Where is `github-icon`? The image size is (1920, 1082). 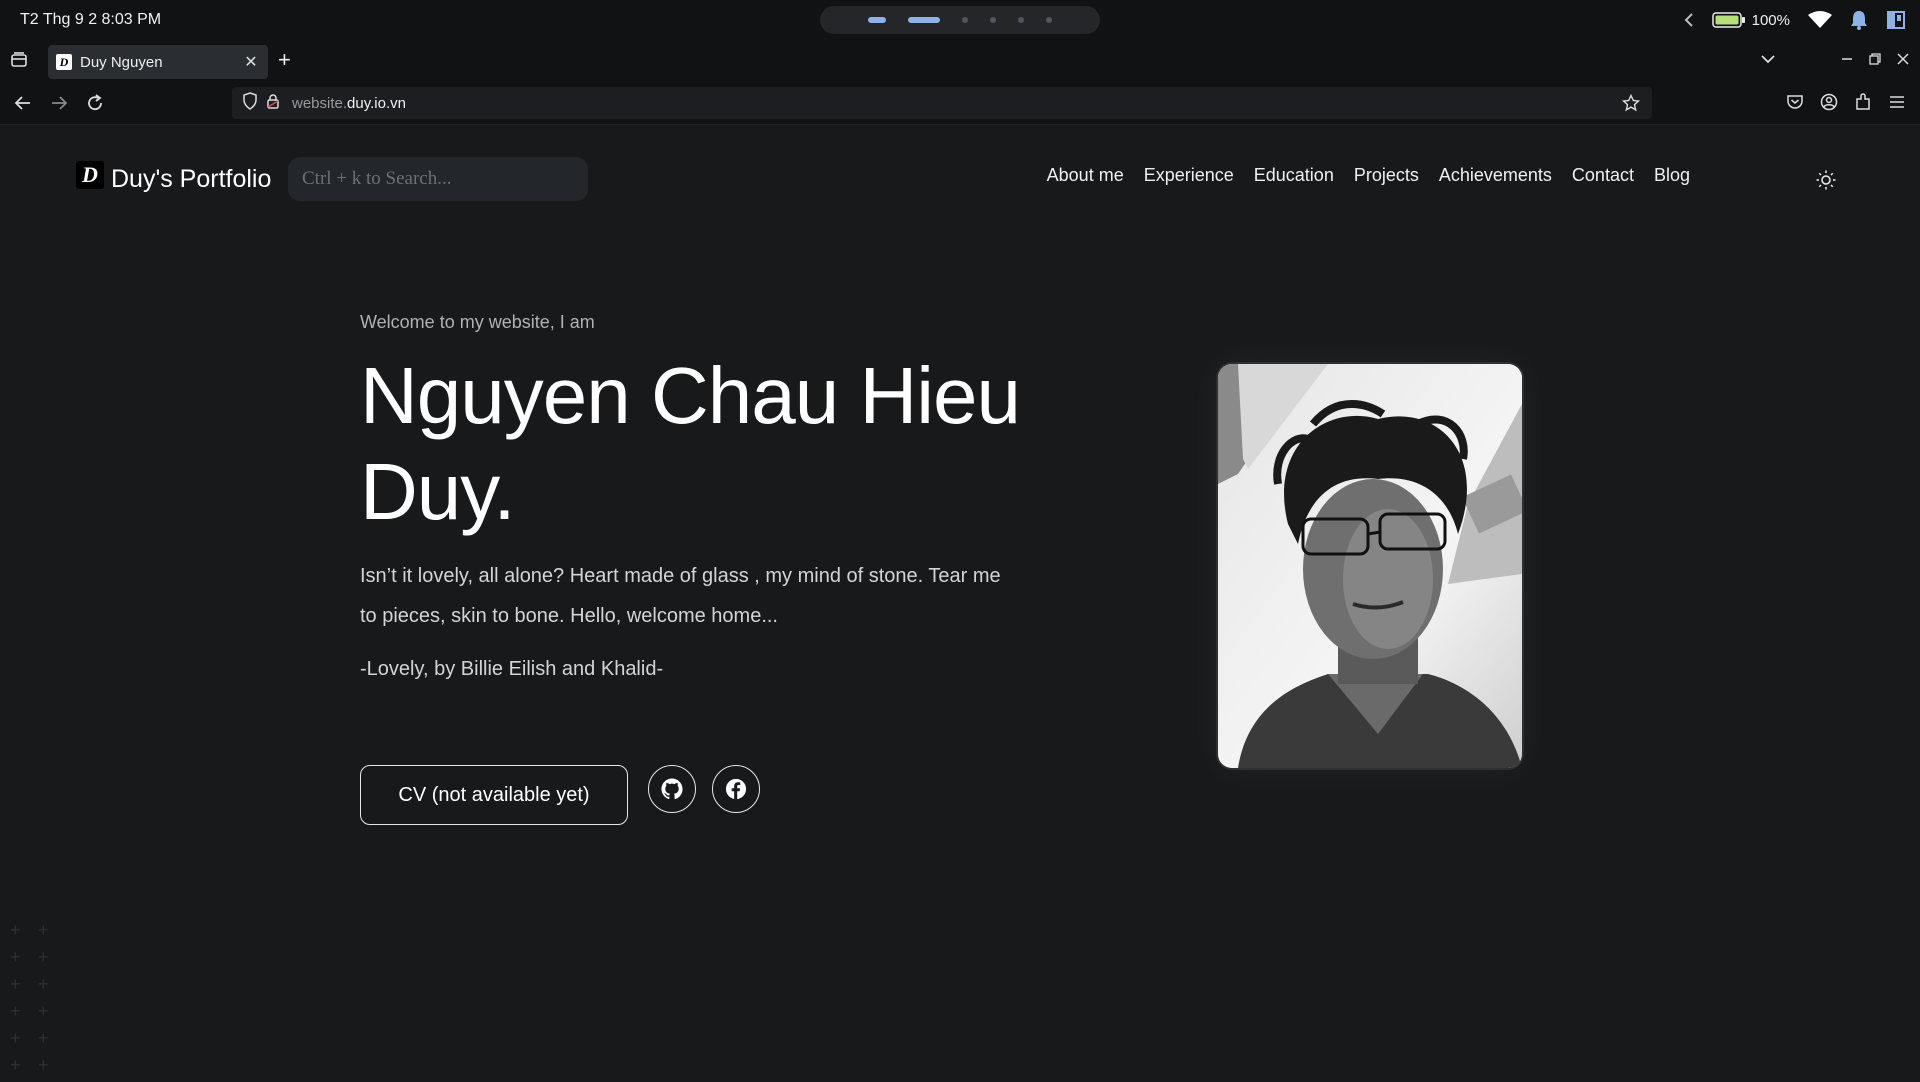
github-icon is located at coordinates (672, 789).